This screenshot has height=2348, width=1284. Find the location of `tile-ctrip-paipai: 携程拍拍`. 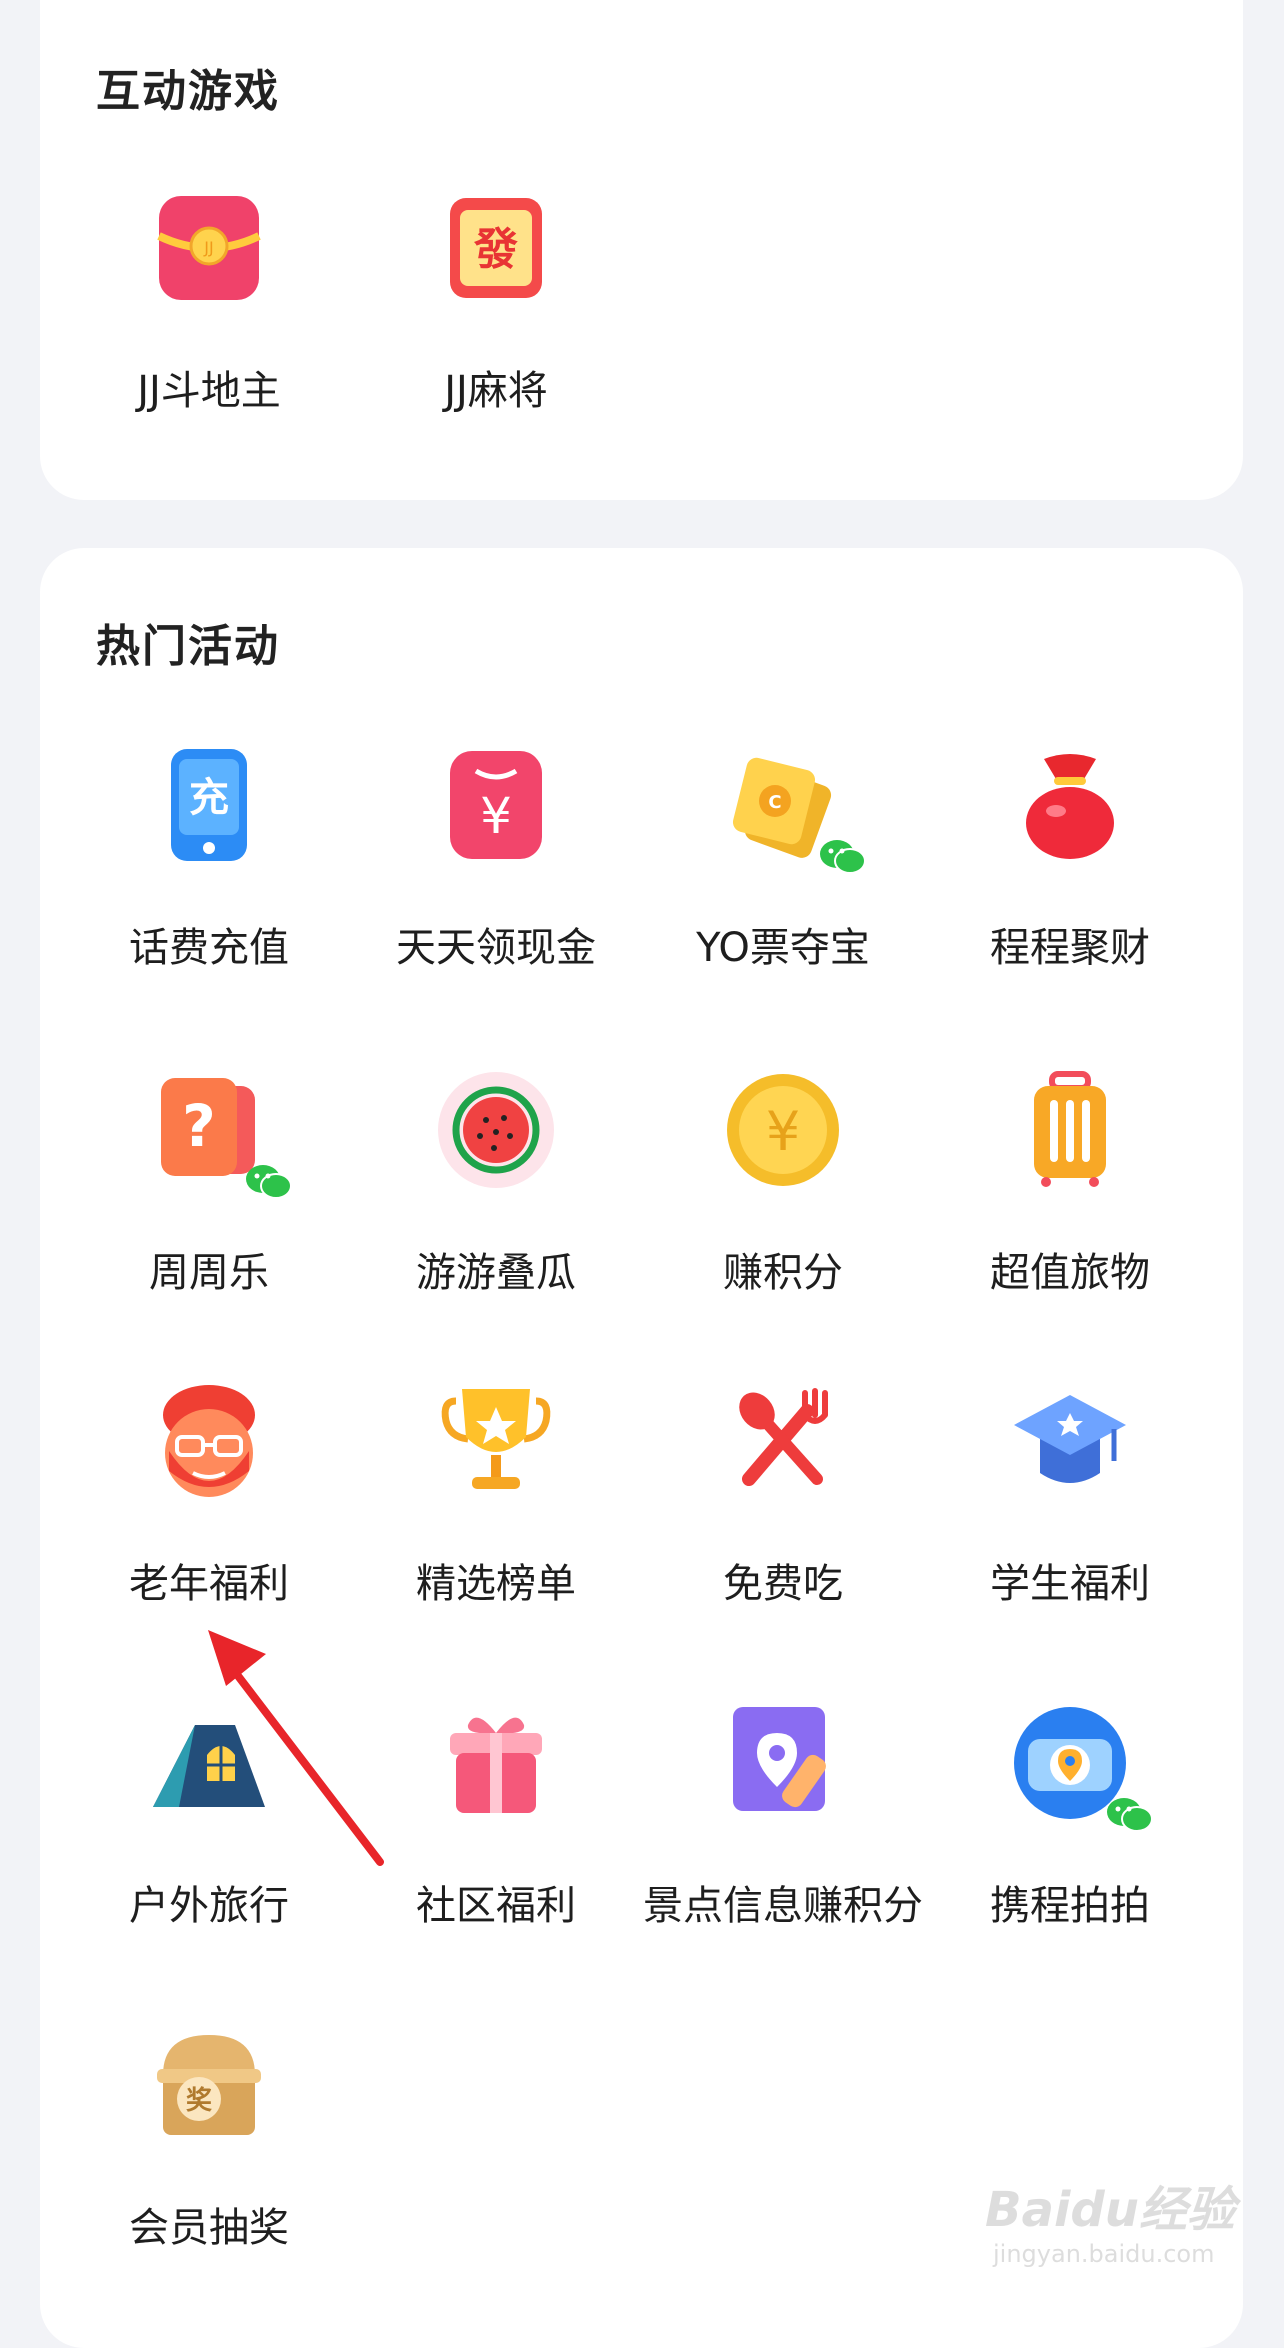

tile-ctrip-paipai: 携程拍拍 is located at coordinates (1070, 1843).